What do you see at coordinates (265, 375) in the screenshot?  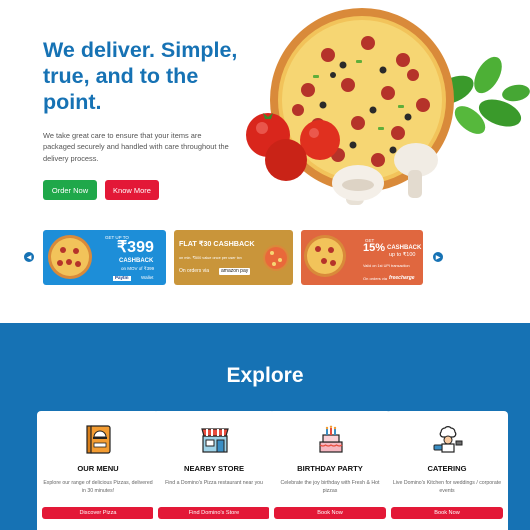 I see `explore-title: Explore` at bounding box center [265, 375].